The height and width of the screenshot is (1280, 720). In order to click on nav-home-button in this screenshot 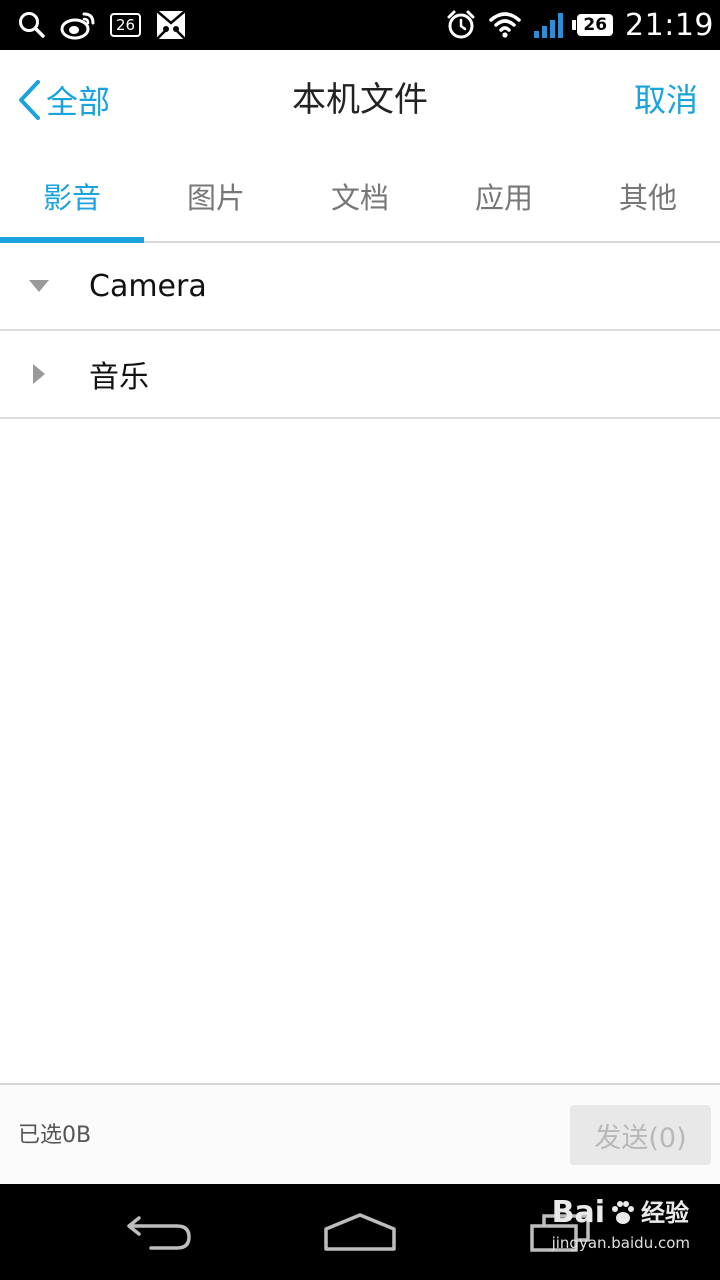, I will do `click(360, 1232)`.